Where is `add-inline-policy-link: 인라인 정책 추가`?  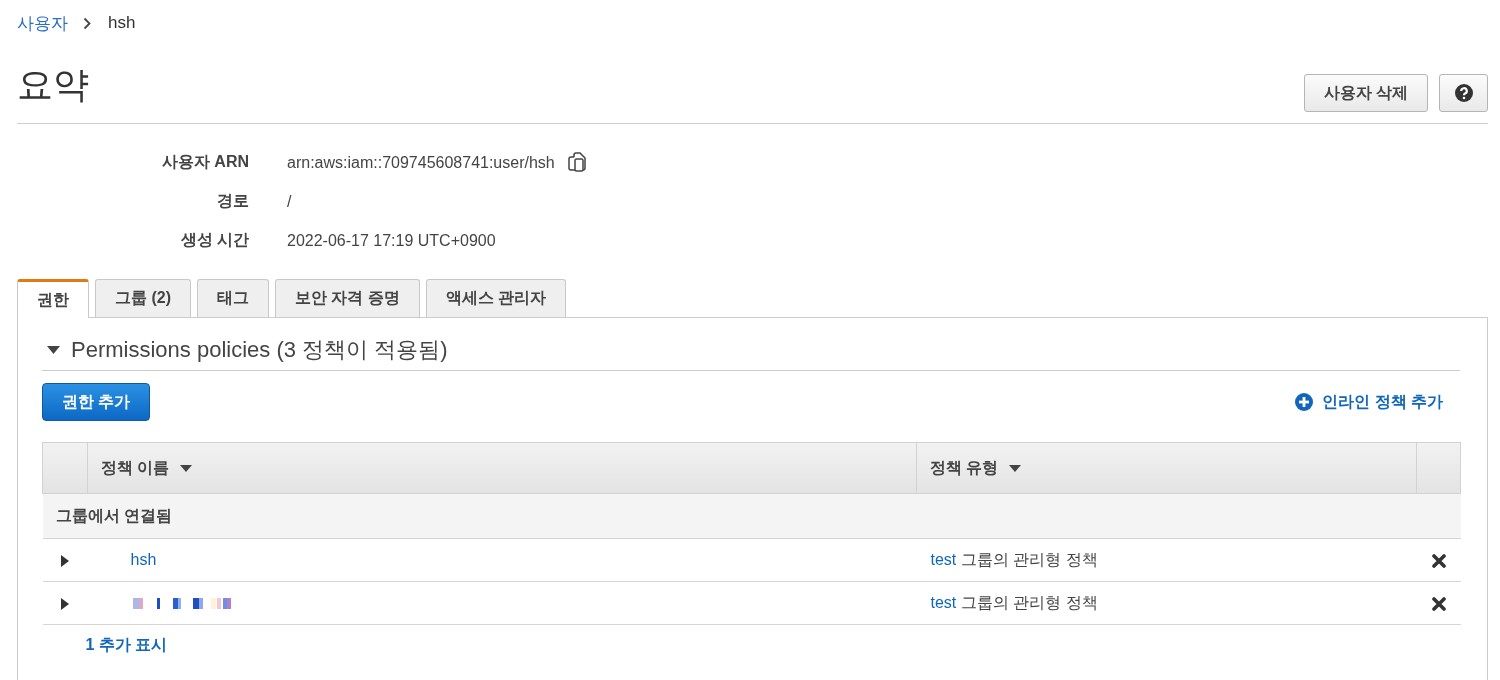 add-inline-policy-link: 인라인 정책 추가 is located at coordinates (1369, 402).